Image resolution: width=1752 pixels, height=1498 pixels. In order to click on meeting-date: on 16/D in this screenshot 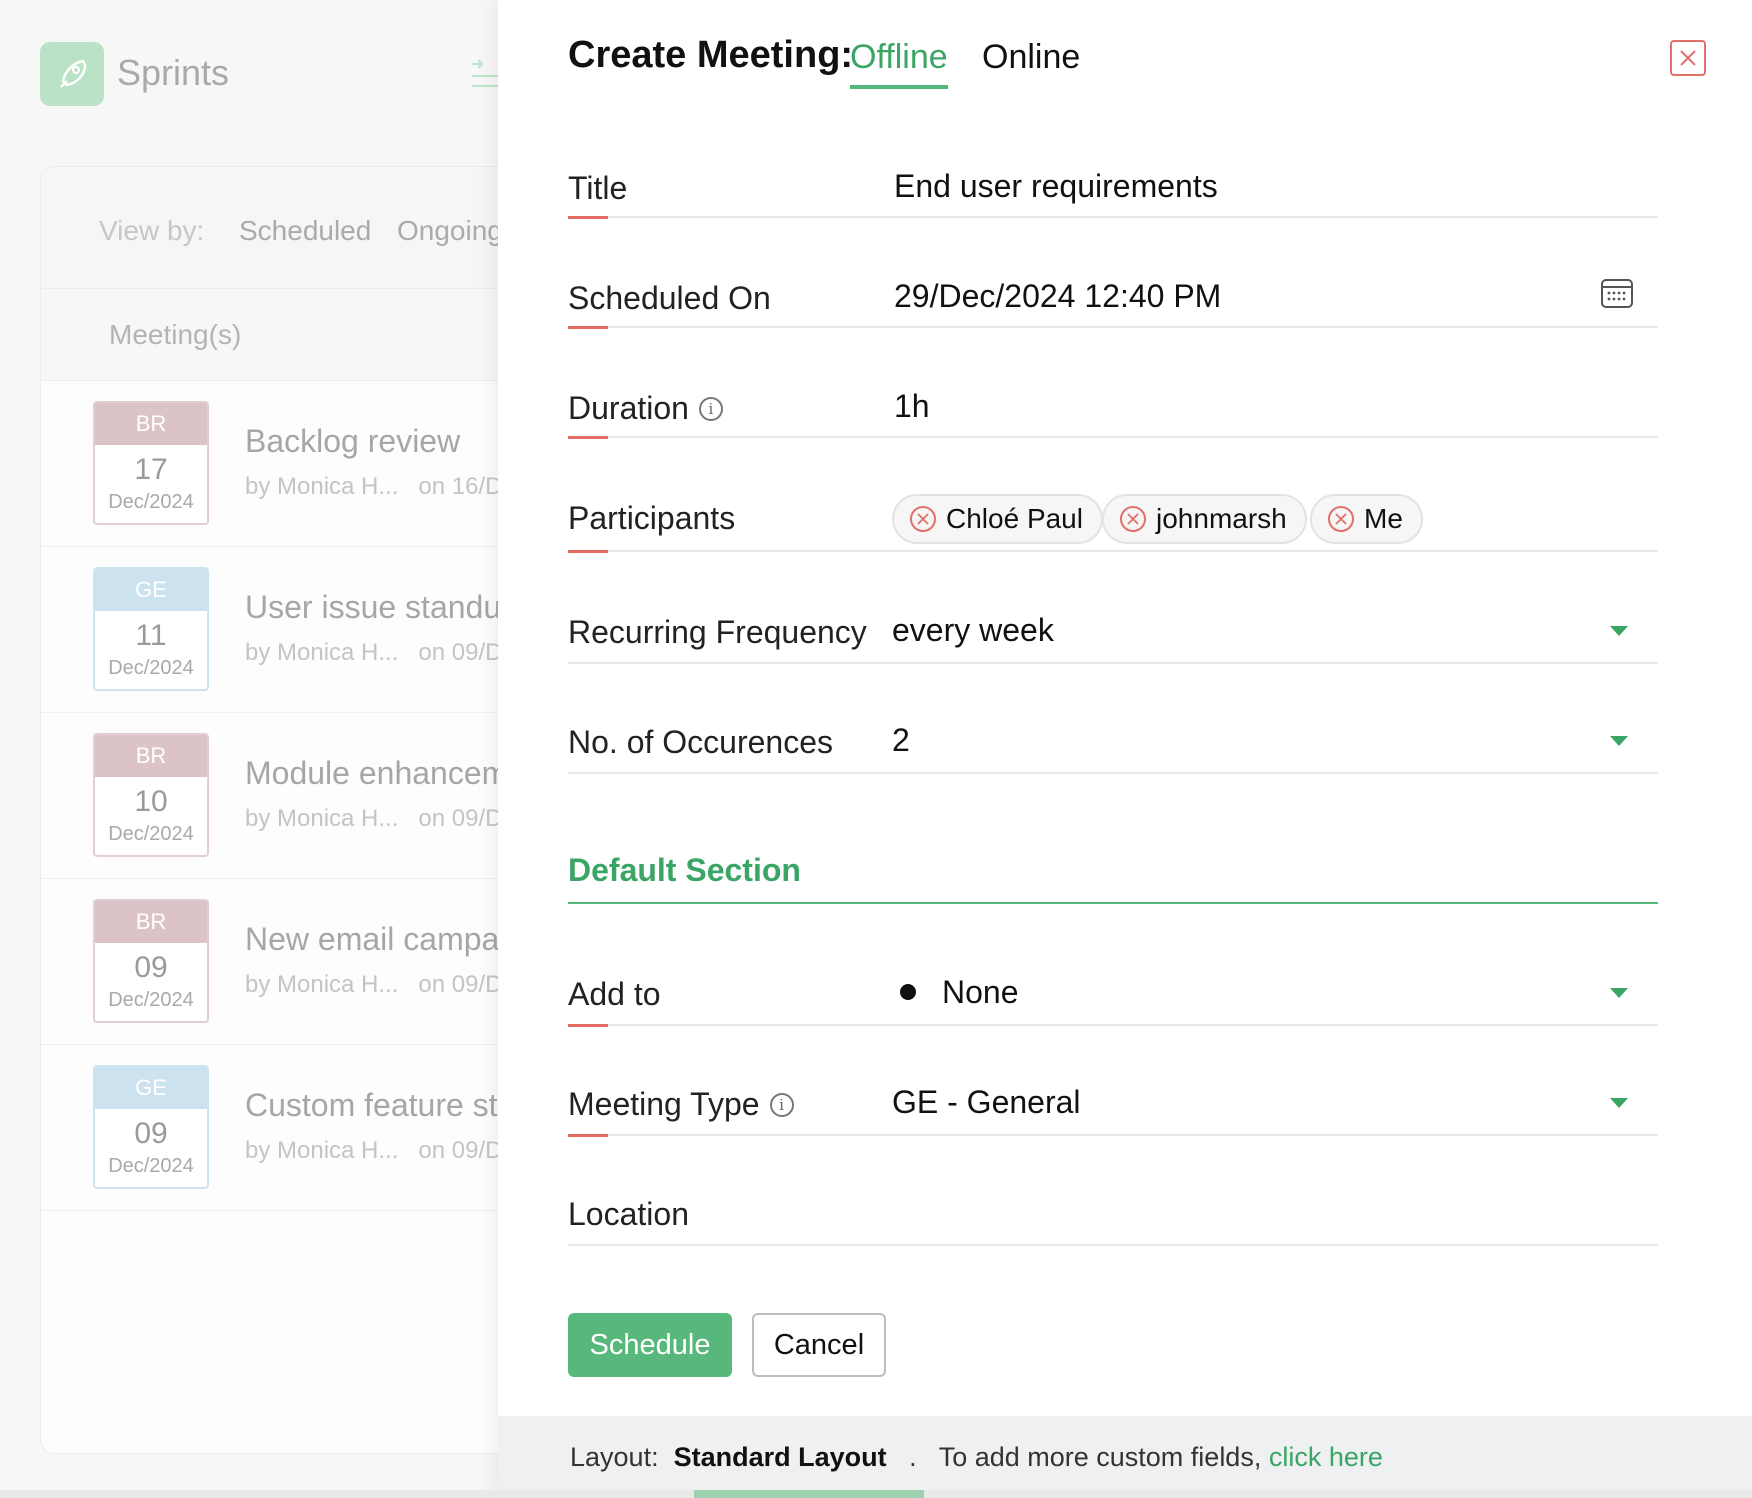, I will do `click(460, 486)`.